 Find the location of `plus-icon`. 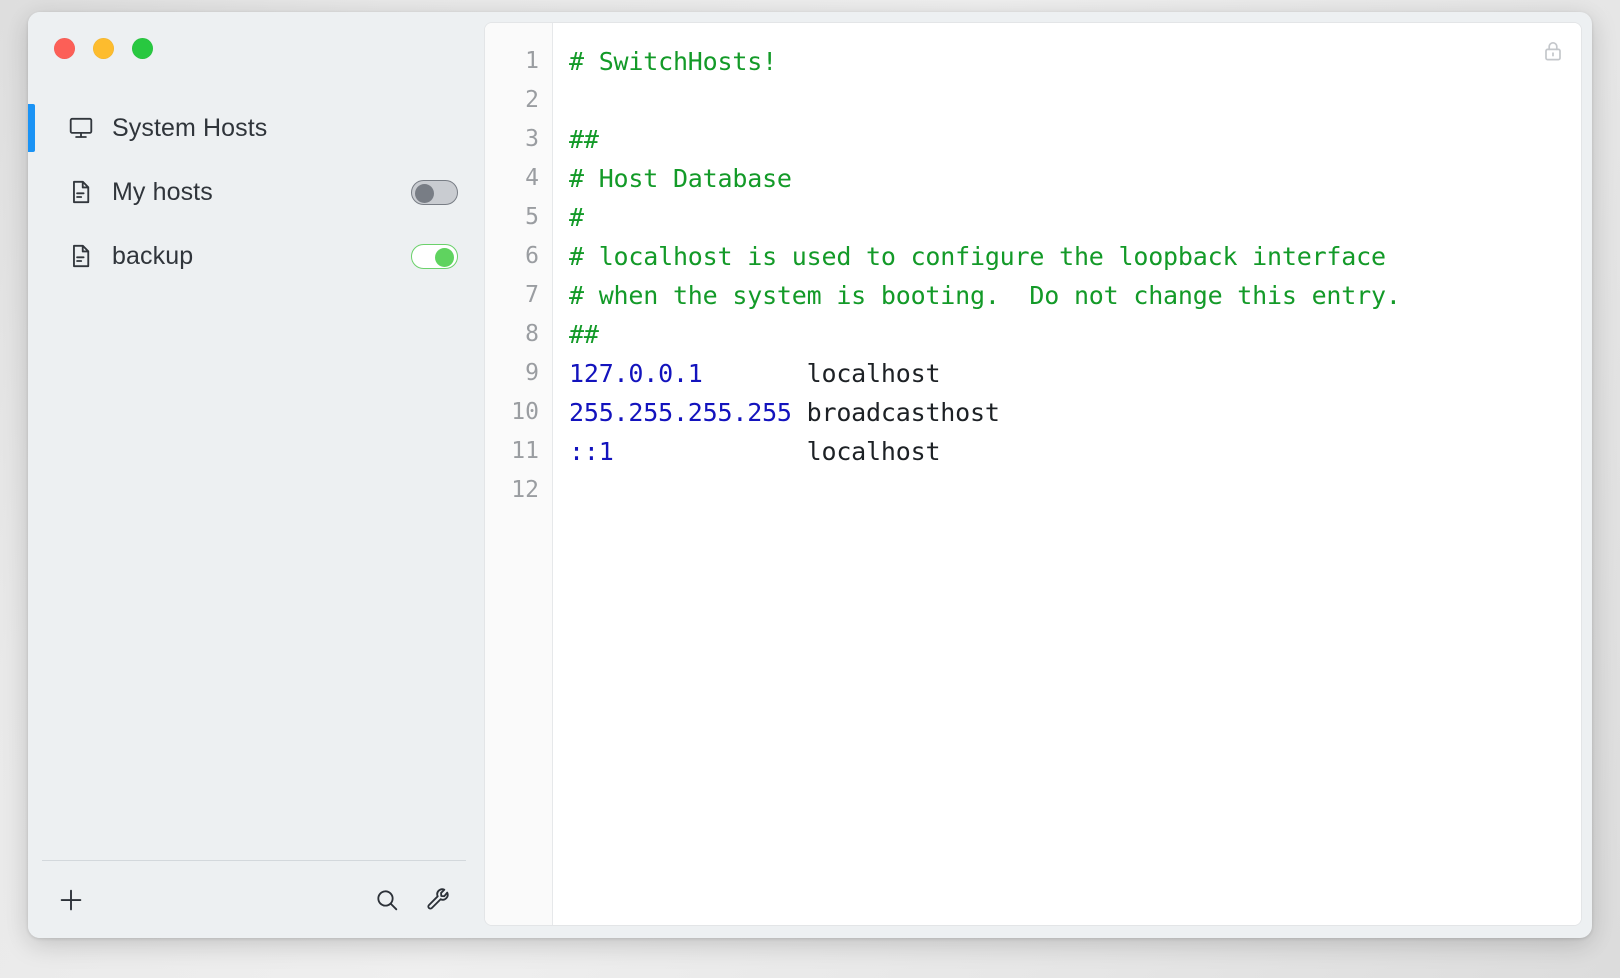

plus-icon is located at coordinates (71, 900).